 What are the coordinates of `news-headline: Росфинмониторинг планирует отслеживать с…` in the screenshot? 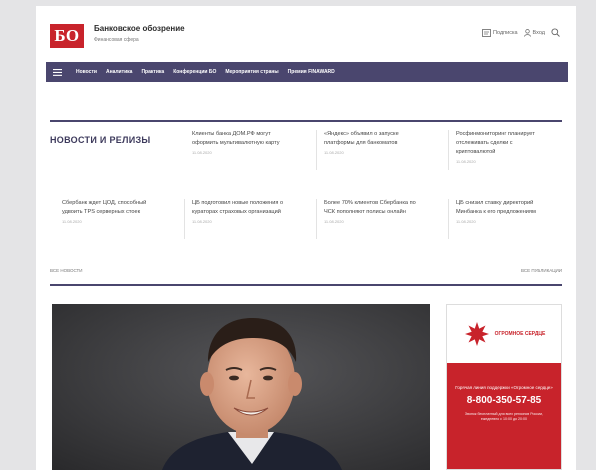 It's located at (503, 143).